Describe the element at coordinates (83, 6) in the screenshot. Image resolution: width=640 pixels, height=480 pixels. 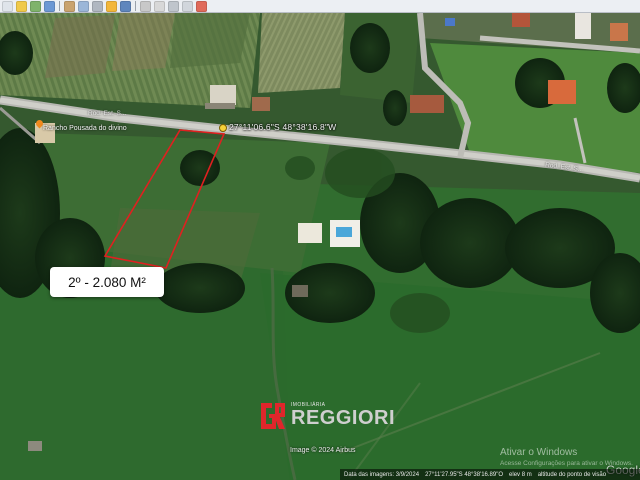
I see `tour-icon` at that location.